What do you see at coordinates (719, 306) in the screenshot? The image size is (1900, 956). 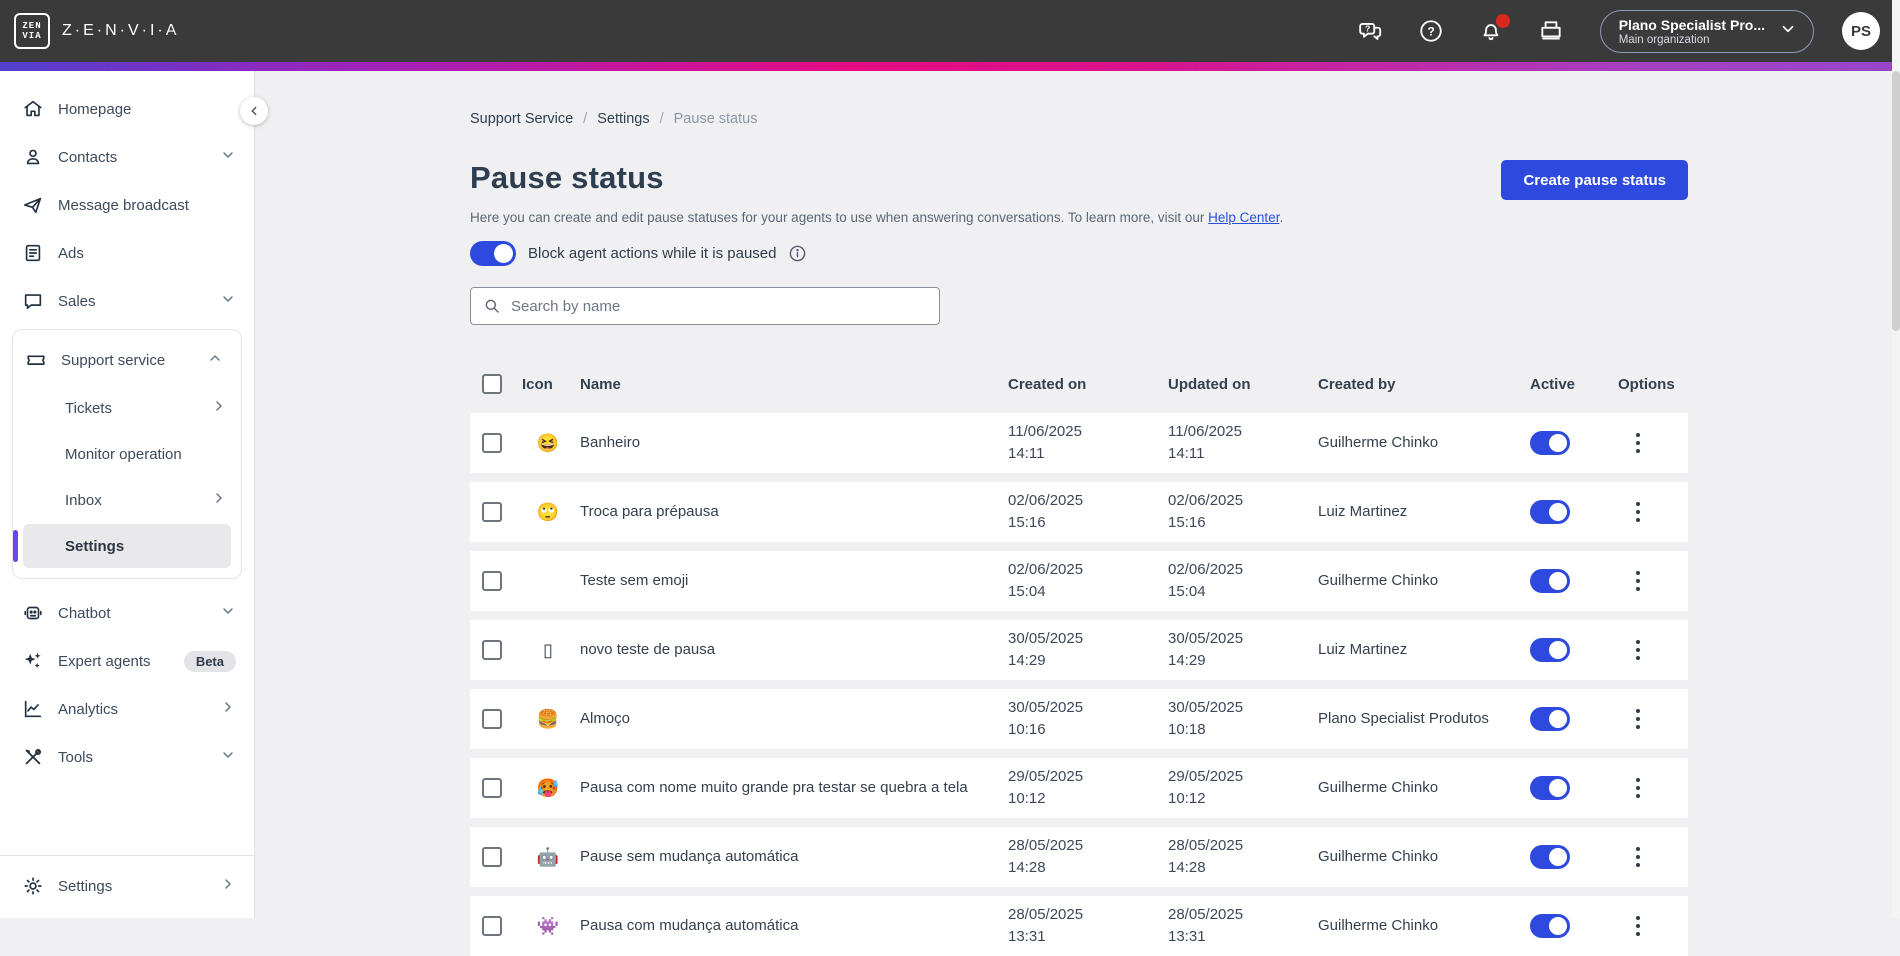 I see `search-input` at bounding box center [719, 306].